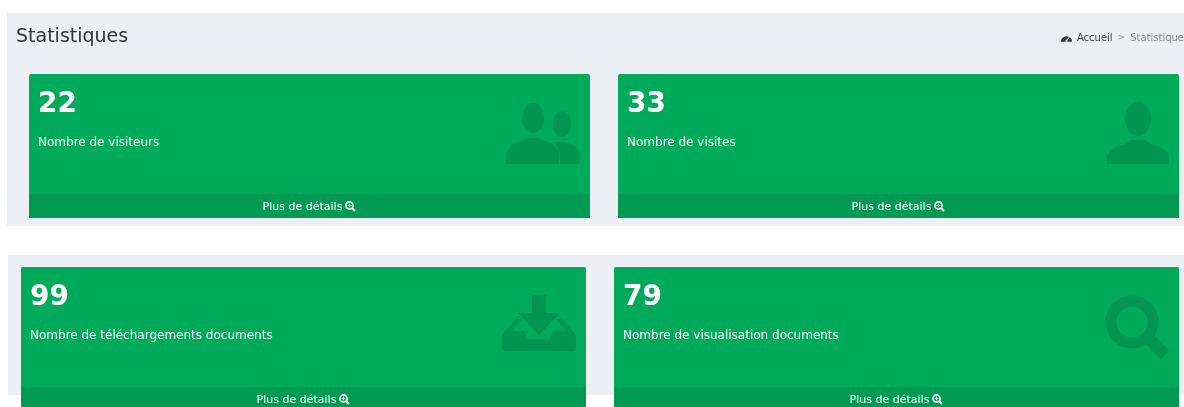 The image size is (1184, 407). What do you see at coordinates (99, 142) in the screenshot?
I see `stat-label: Nombre de visiteurs` at bounding box center [99, 142].